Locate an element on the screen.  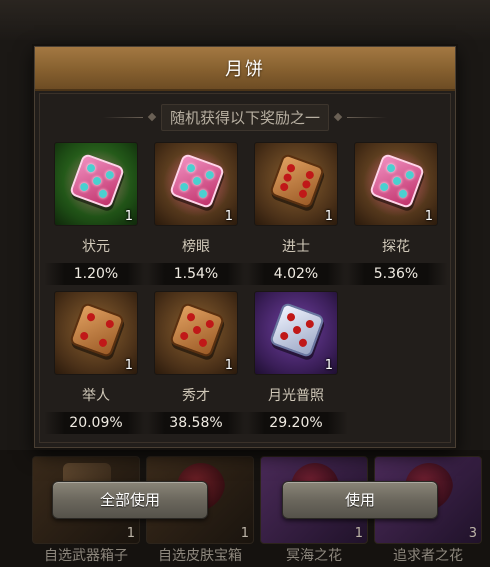
reward-probability: 5.36% is located at coordinates (396, 274).